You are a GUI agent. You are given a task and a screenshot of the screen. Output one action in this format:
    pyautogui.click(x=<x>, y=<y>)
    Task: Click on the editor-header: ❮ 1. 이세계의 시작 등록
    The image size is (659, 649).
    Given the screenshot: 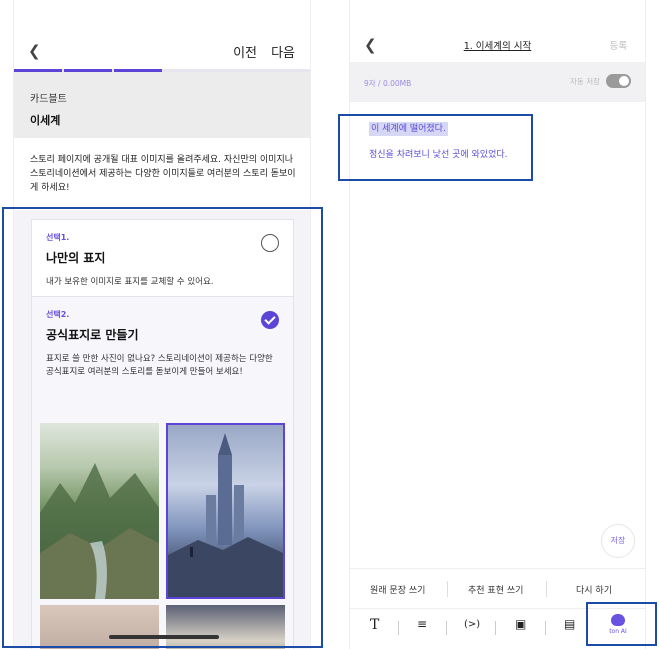 What is the action you would take?
    pyautogui.click(x=497, y=45)
    